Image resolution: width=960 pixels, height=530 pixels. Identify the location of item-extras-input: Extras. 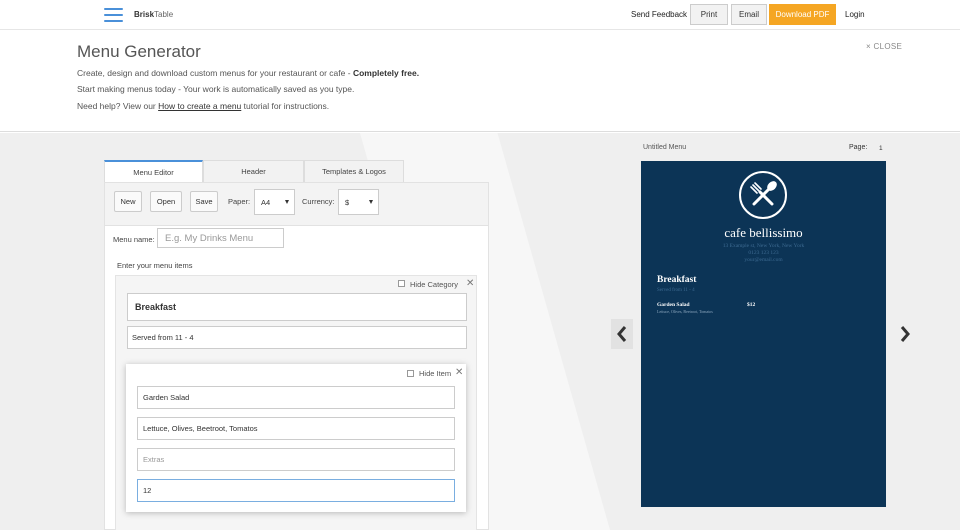
(296, 459).